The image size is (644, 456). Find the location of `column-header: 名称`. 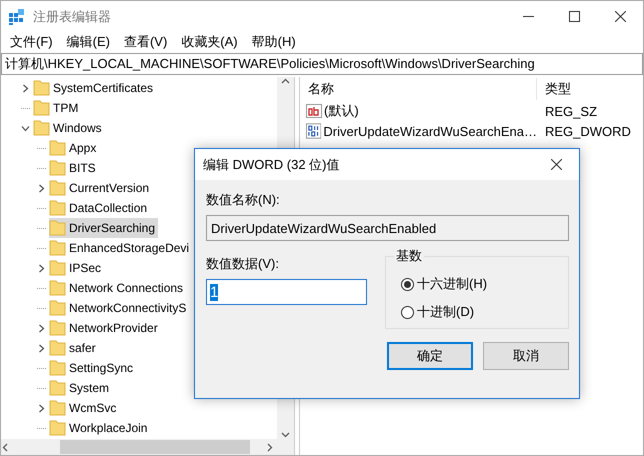

column-header: 名称 is located at coordinates (418, 89).